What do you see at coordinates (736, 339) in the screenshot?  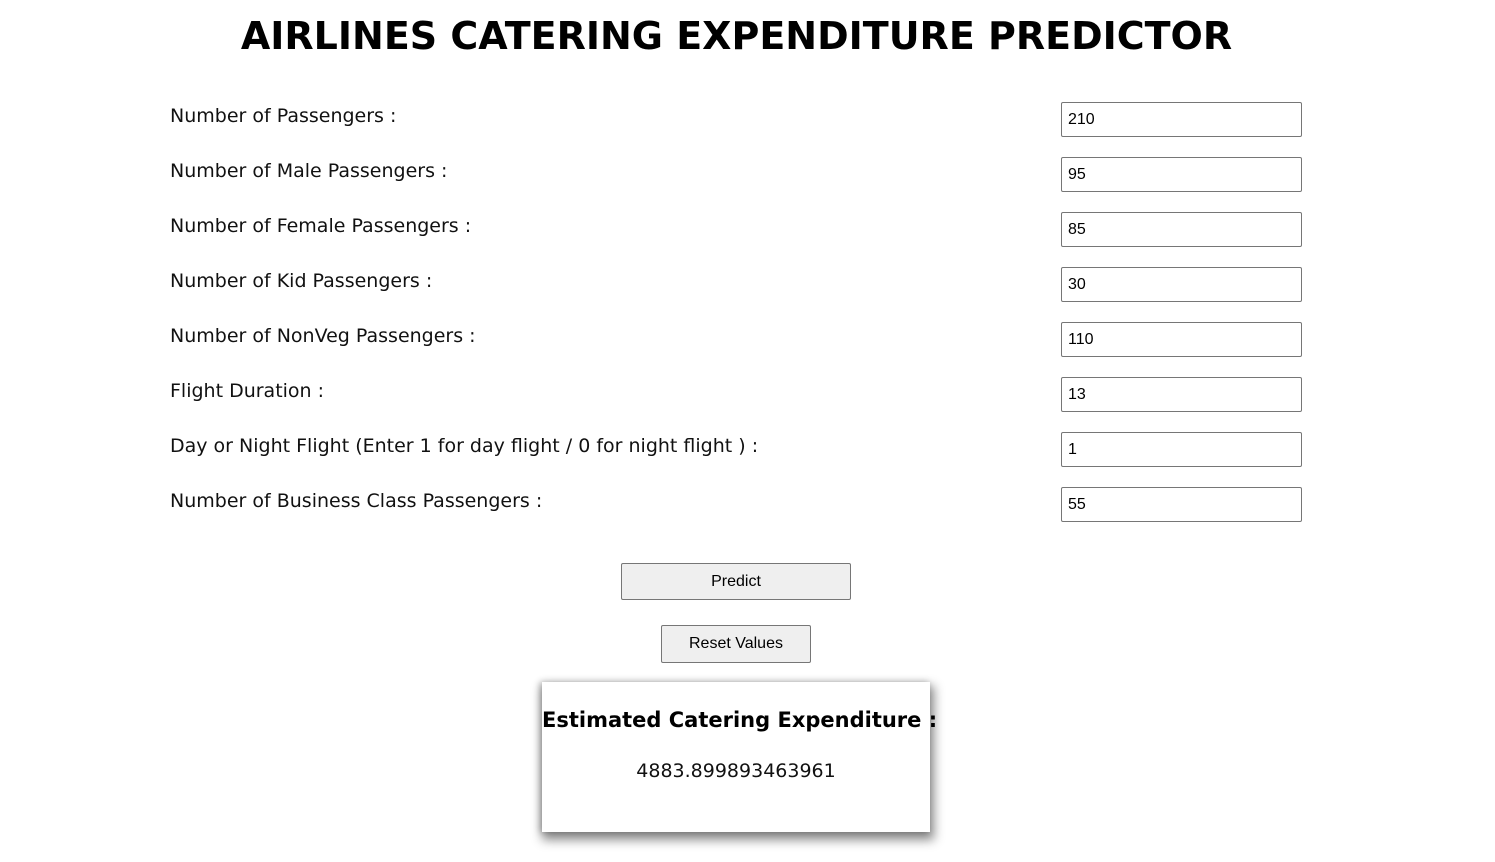 I see `form-row-nonveg-passengers: Number of NonVeg Passengers :` at bounding box center [736, 339].